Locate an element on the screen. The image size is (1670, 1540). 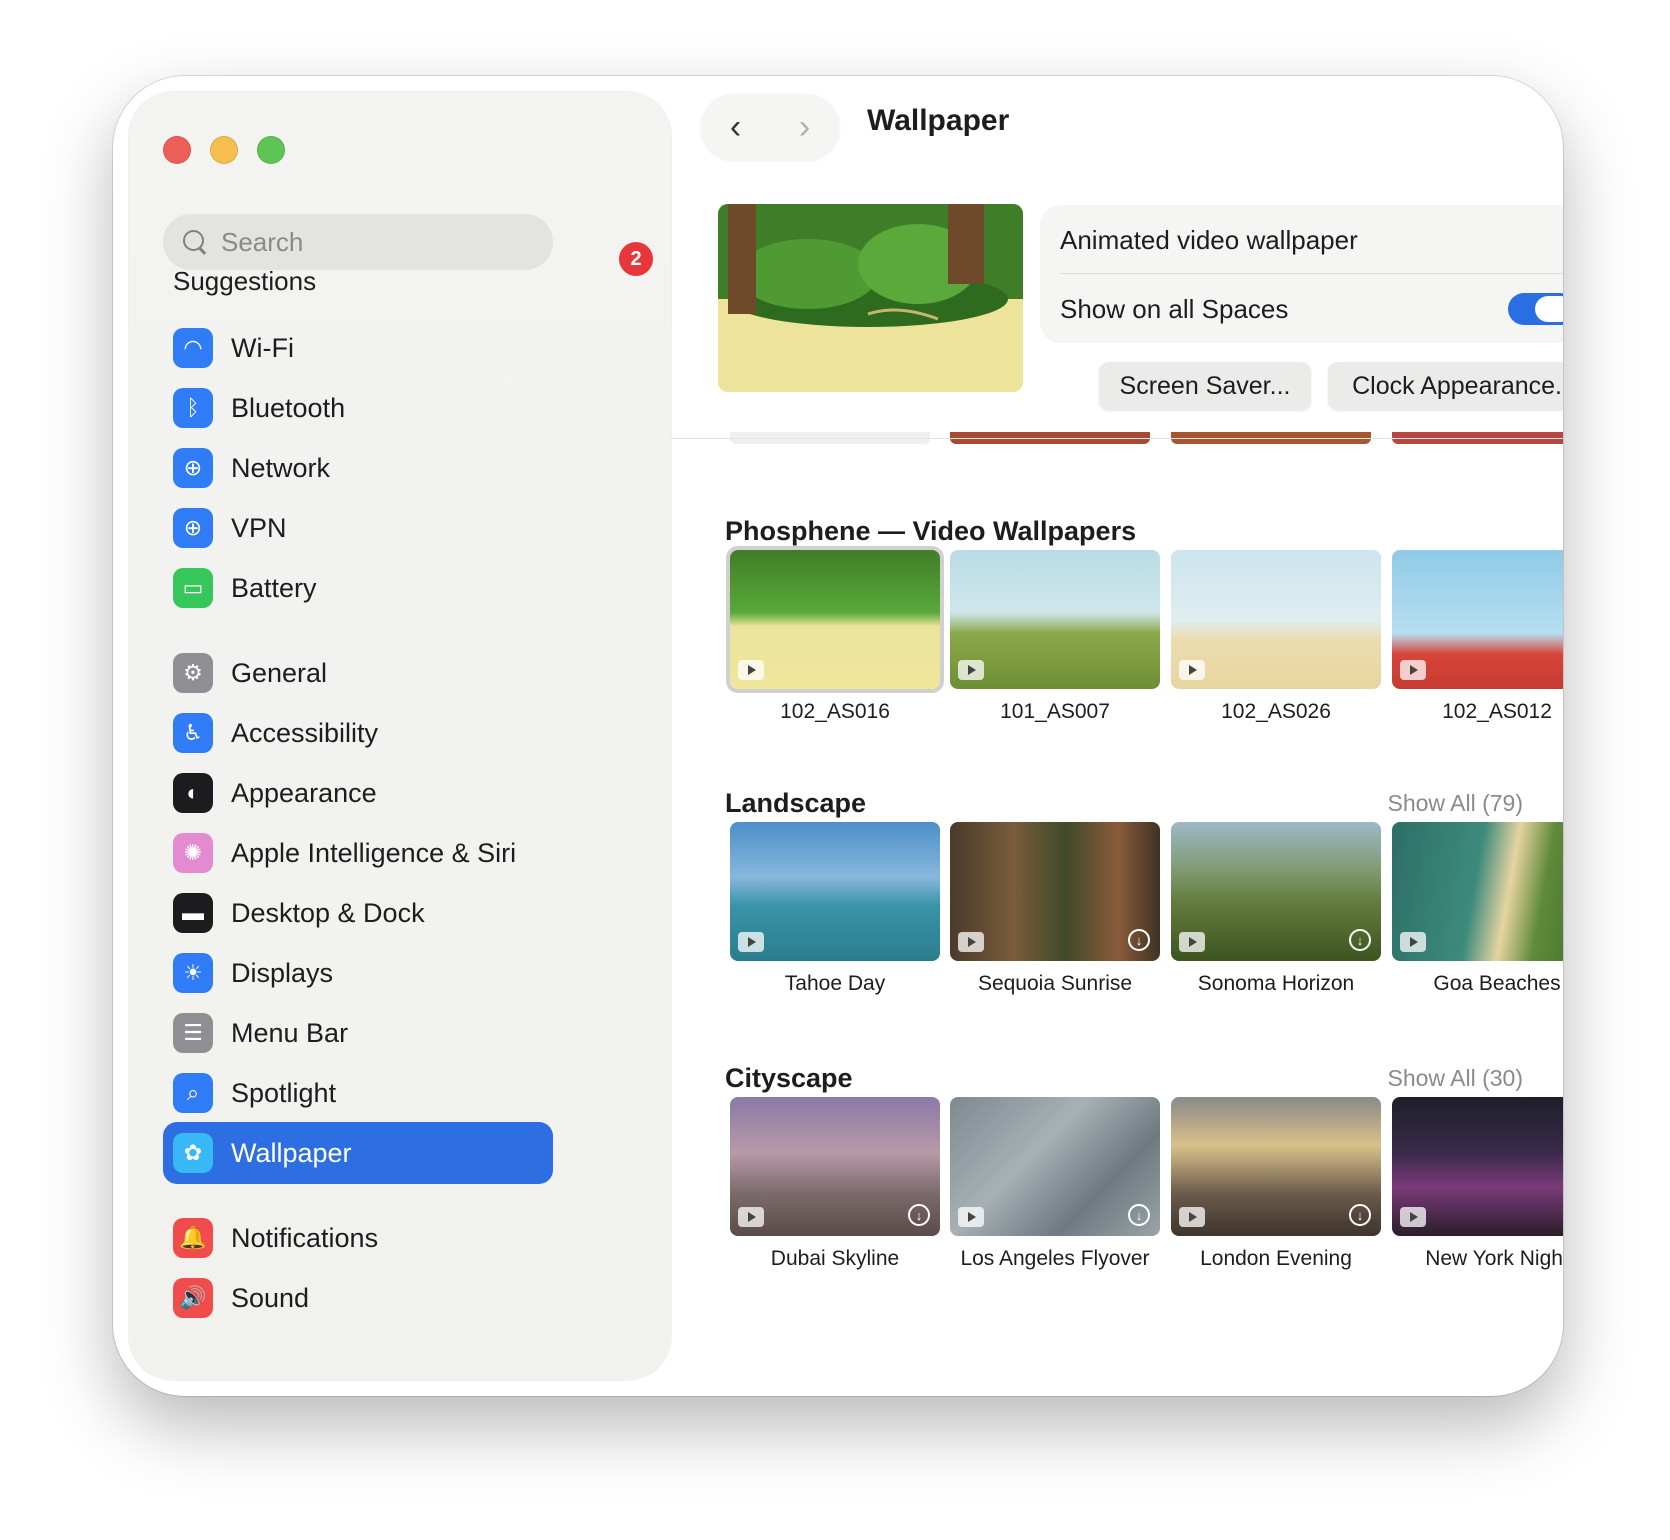
wallpaper-caption: 102_AS016 is located at coordinates (835, 711).